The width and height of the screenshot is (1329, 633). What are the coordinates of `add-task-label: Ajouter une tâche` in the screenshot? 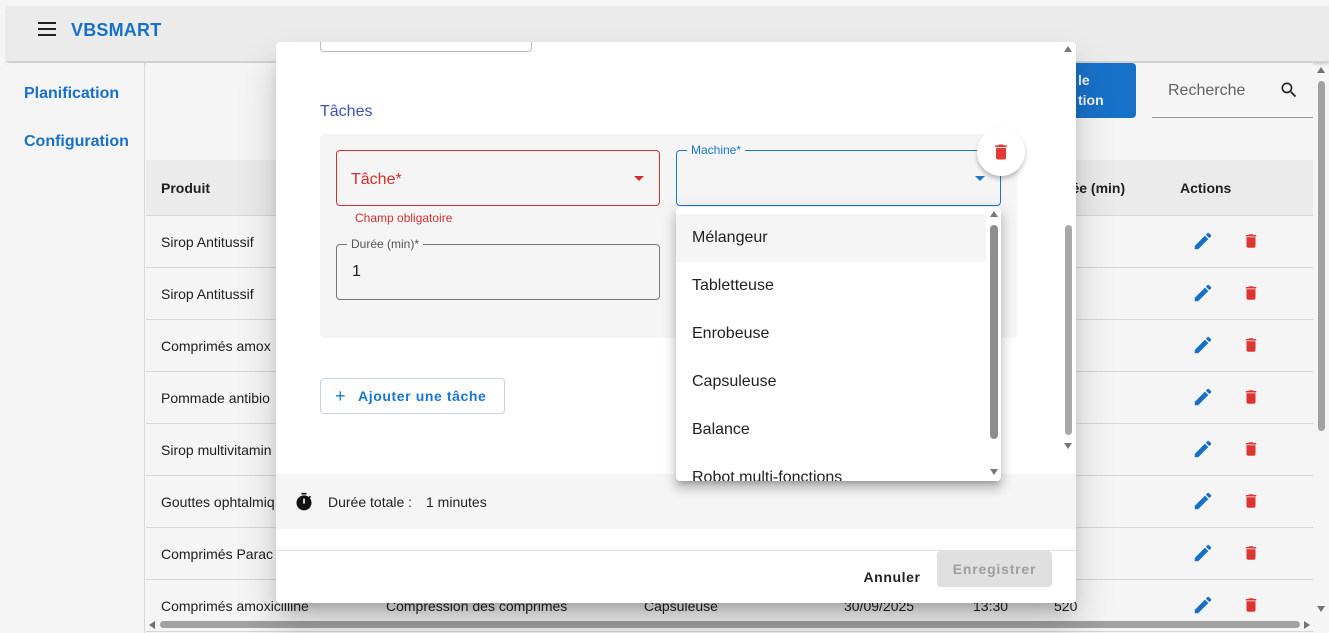 It's located at (422, 396).